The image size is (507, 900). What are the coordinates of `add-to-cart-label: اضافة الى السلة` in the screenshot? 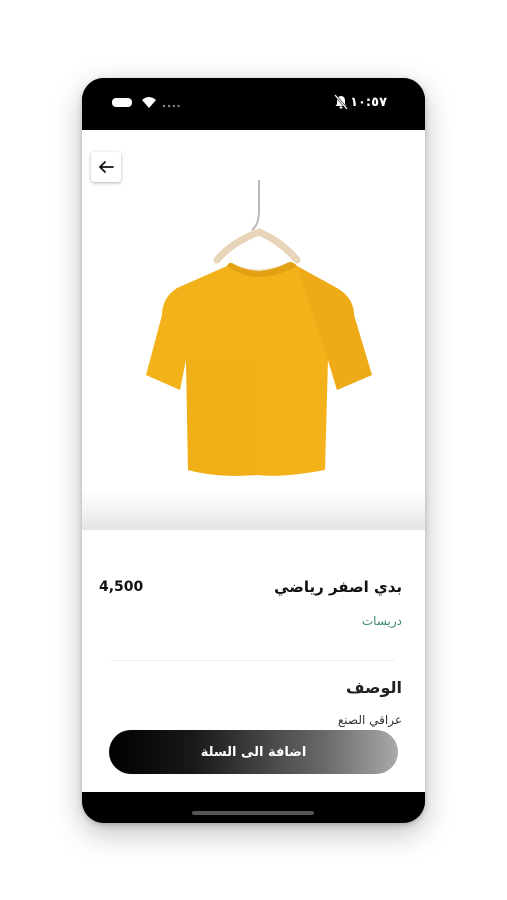 It's located at (253, 752).